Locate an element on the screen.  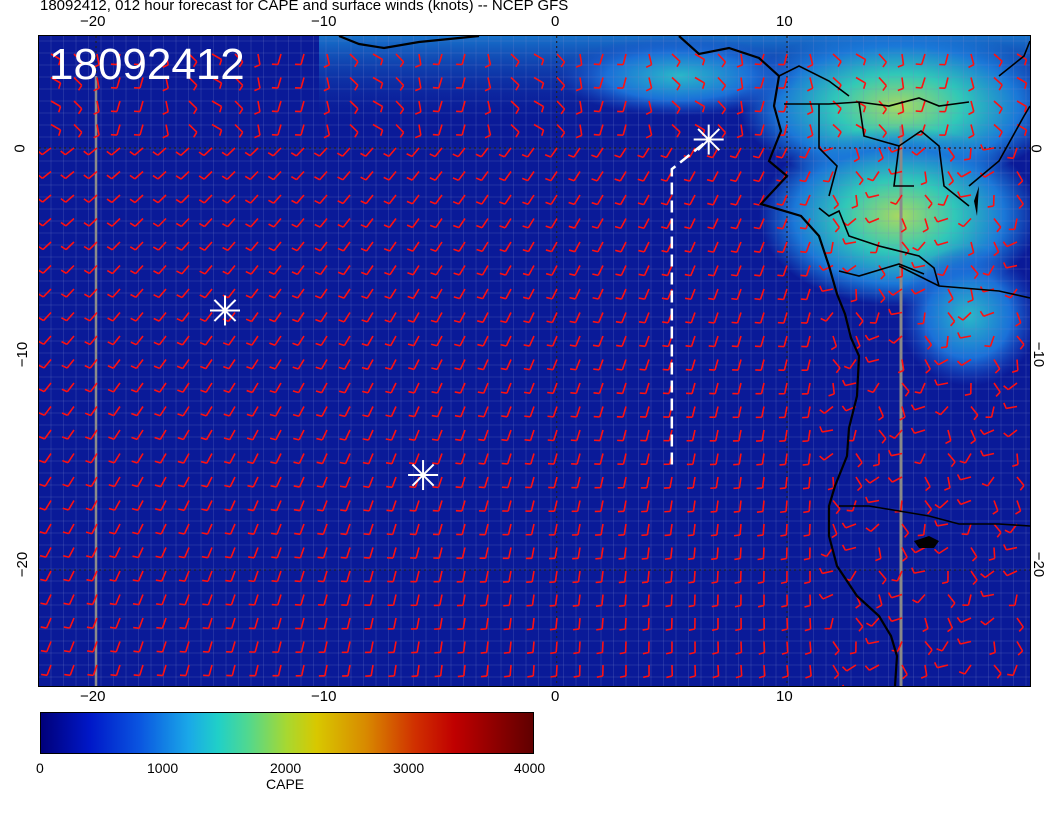
left-tick: −10 is located at coordinates (23, 354).